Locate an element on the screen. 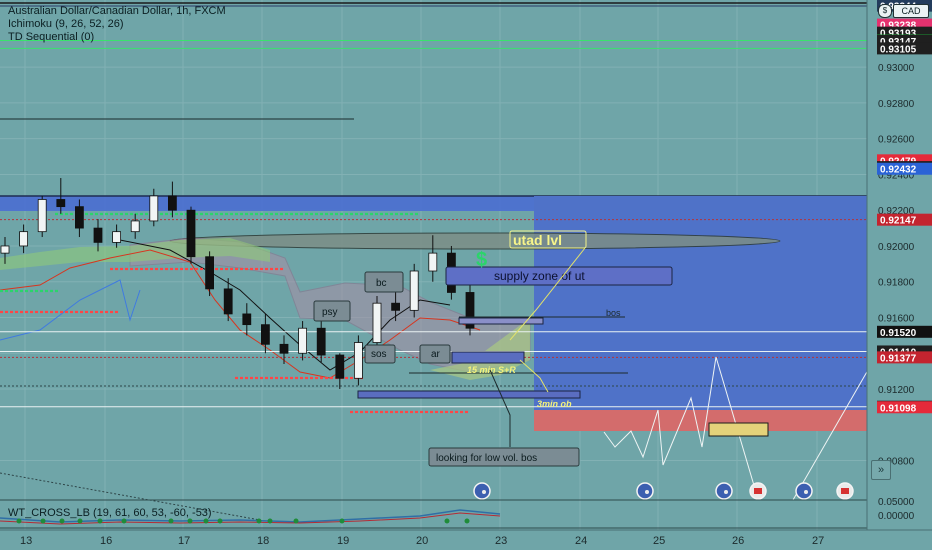  utad-label-label: utad lvl is located at coordinates (537, 240).